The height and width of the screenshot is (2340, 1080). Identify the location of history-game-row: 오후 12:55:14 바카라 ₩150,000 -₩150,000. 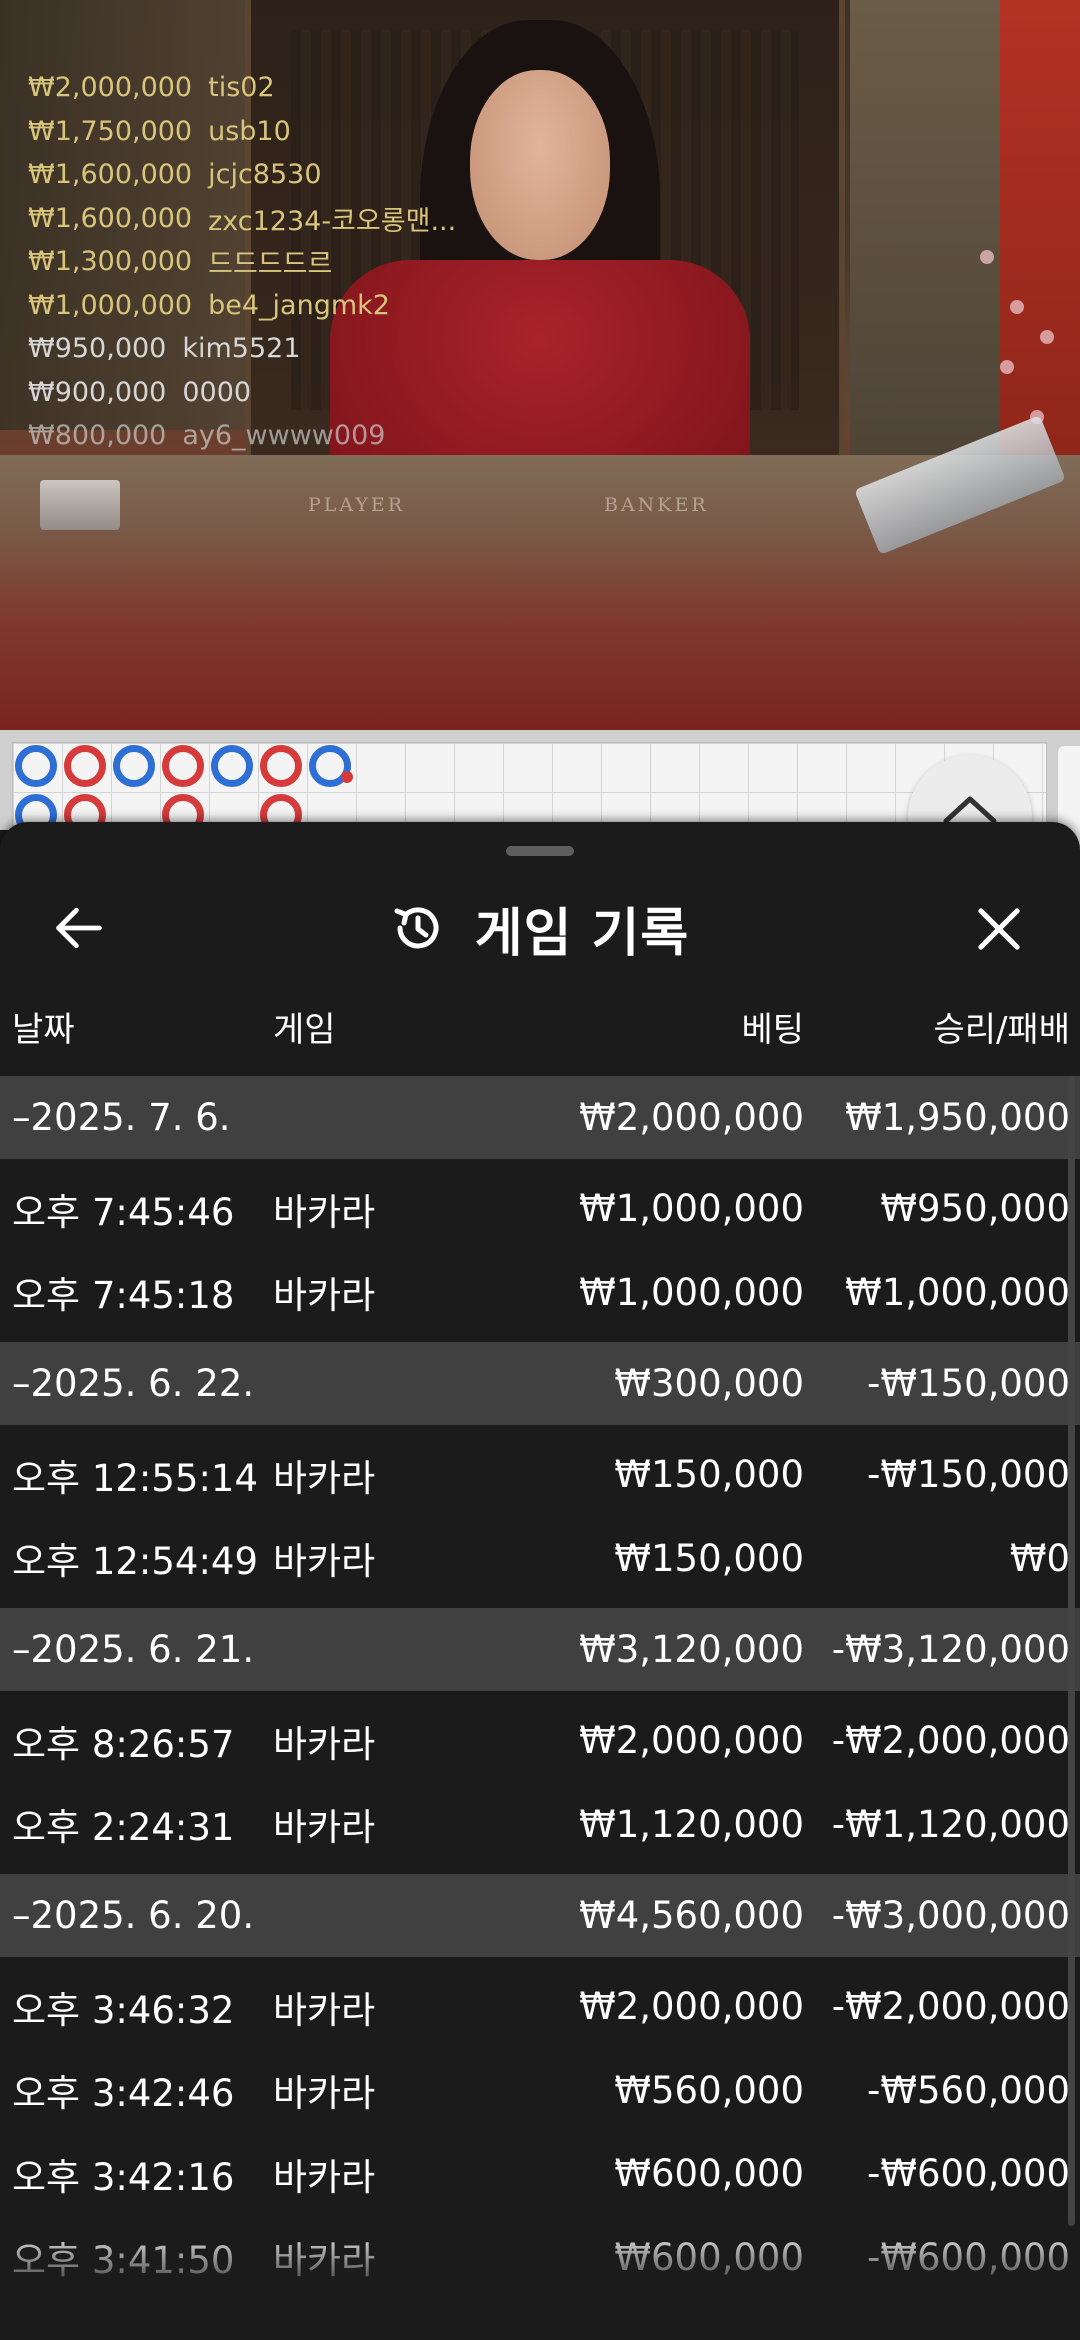
(540, 1475).